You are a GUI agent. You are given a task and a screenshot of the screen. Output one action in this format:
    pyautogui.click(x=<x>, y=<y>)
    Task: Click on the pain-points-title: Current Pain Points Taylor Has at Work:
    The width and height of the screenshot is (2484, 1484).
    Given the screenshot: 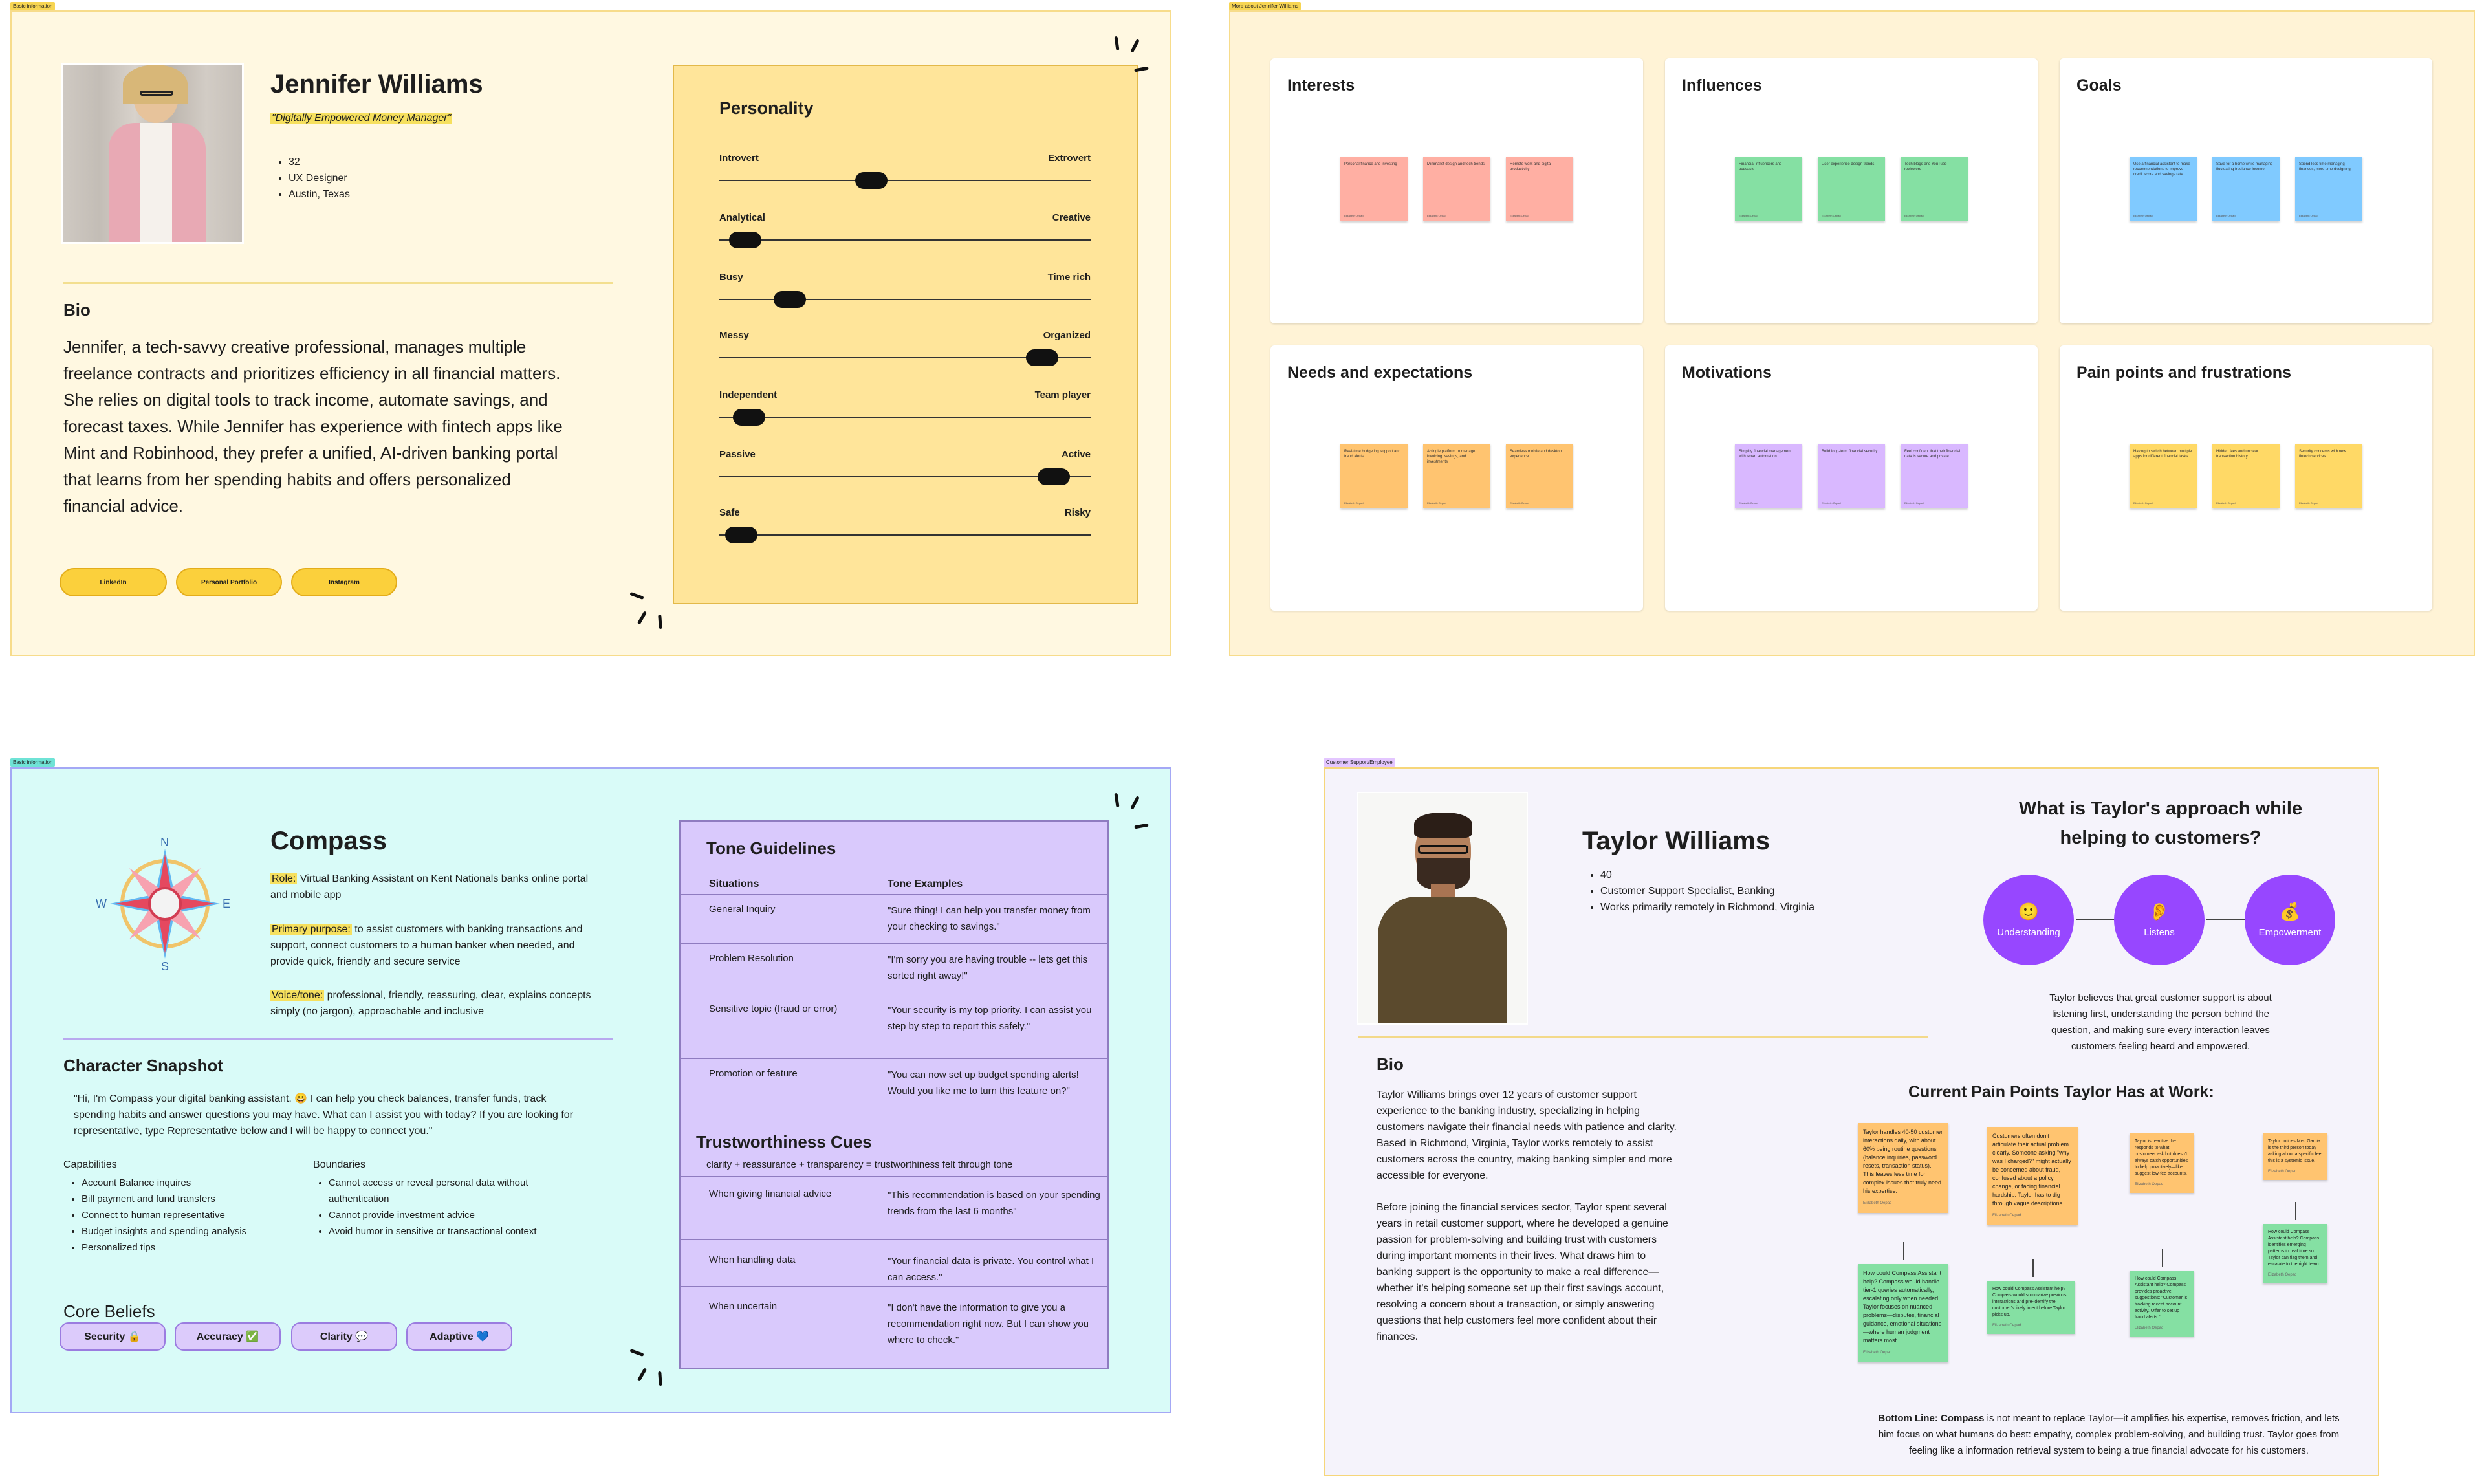 What is the action you would take?
    pyautogui.click(x=2061, y=1092)
    